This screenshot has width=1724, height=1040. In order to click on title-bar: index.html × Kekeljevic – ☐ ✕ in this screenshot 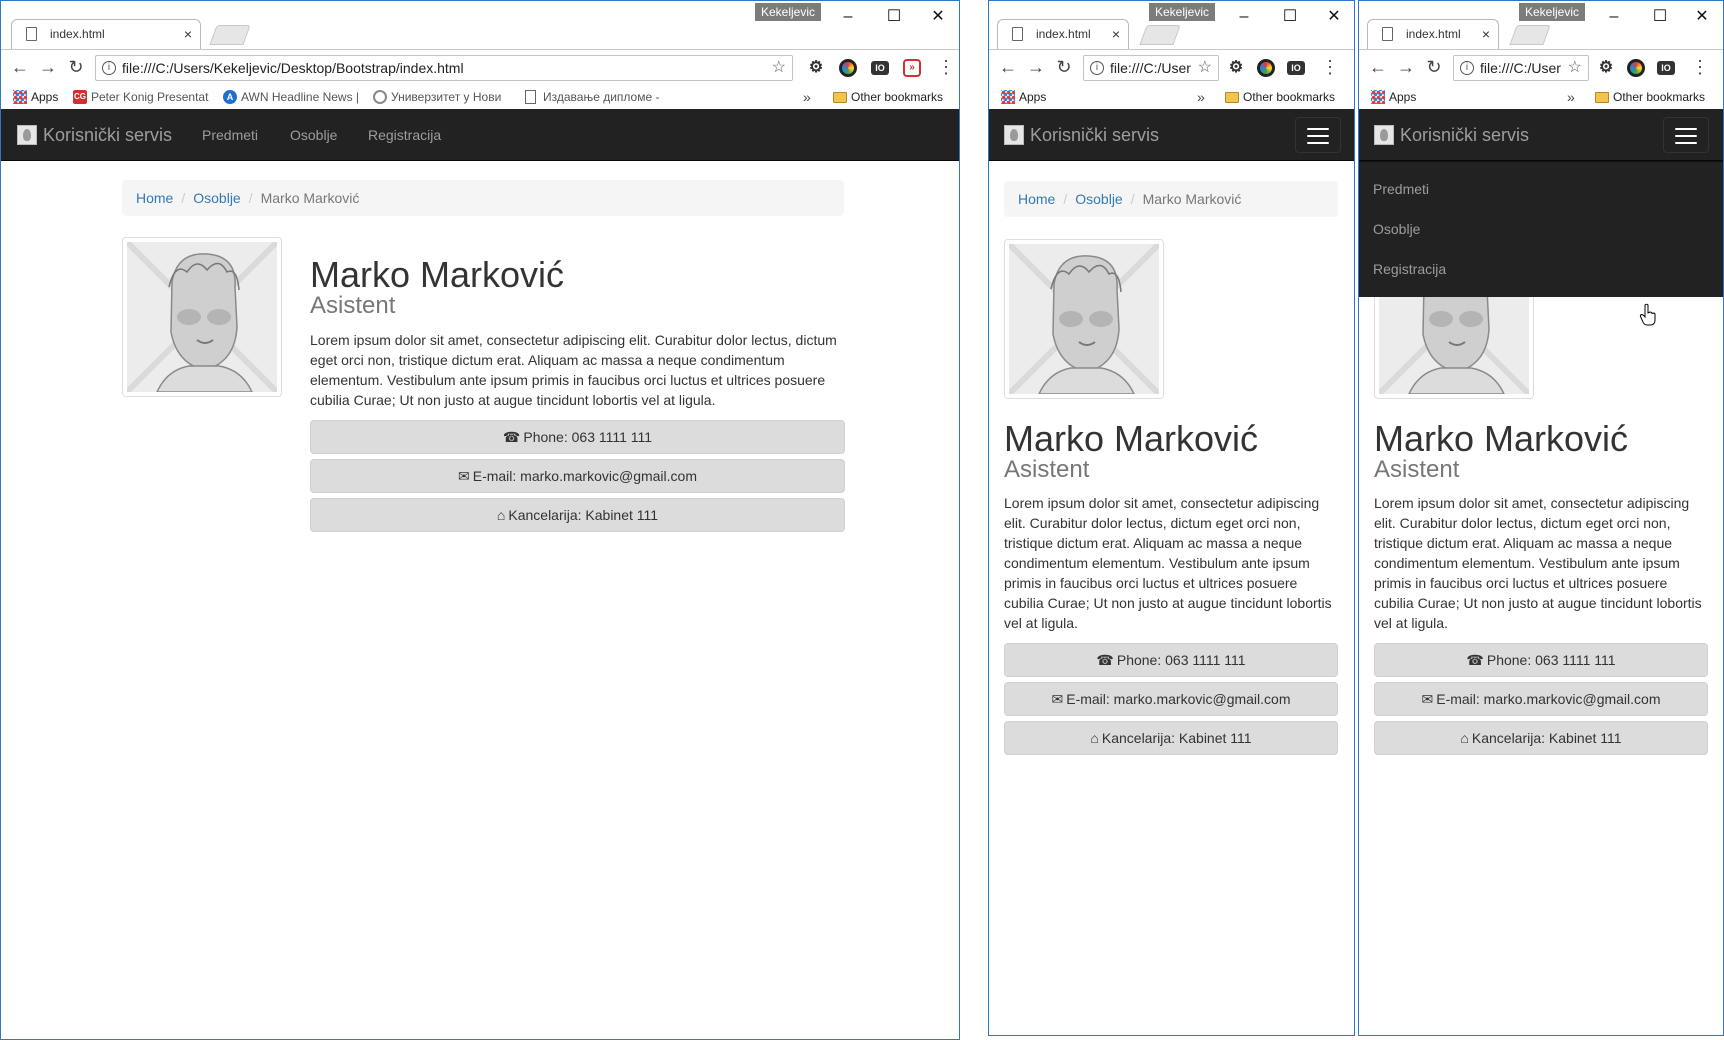, I will do `click(1541, 25)`.